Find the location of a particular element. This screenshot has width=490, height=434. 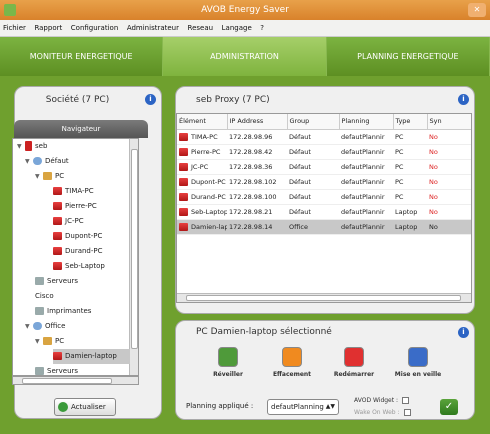

tree-item: Imprimantes is located at coordinates (63, 311).